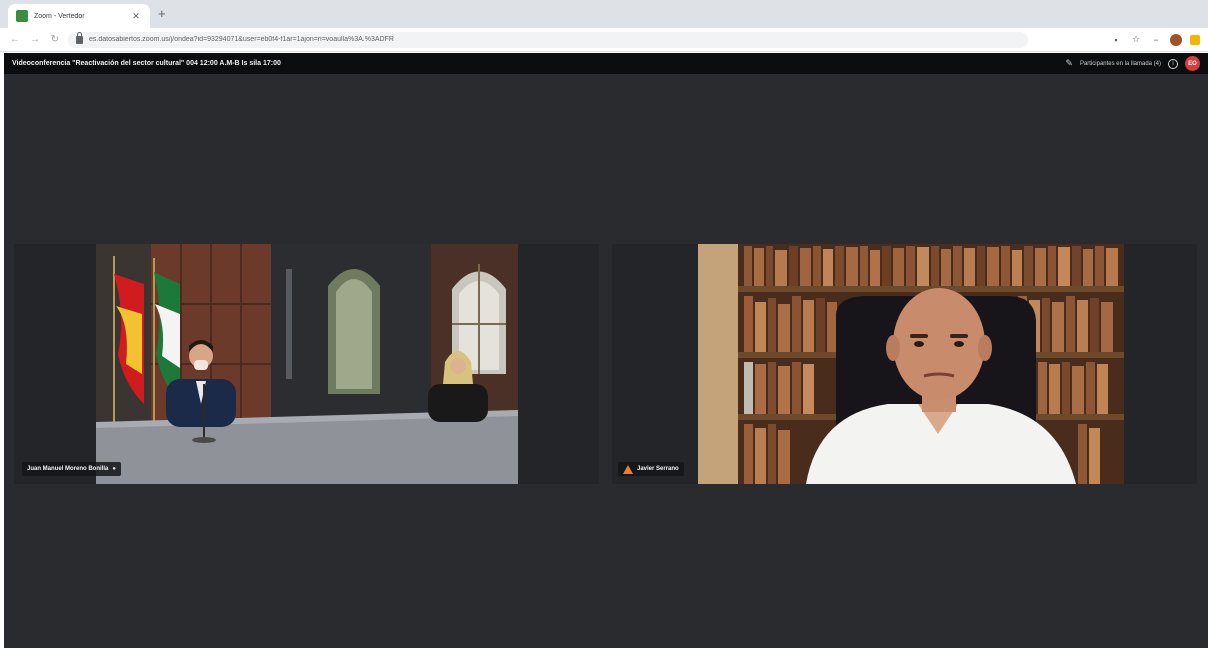 This screenshot has width=1208, height=648. I want to click on edit-icon: ✎, so click(1069, 63).